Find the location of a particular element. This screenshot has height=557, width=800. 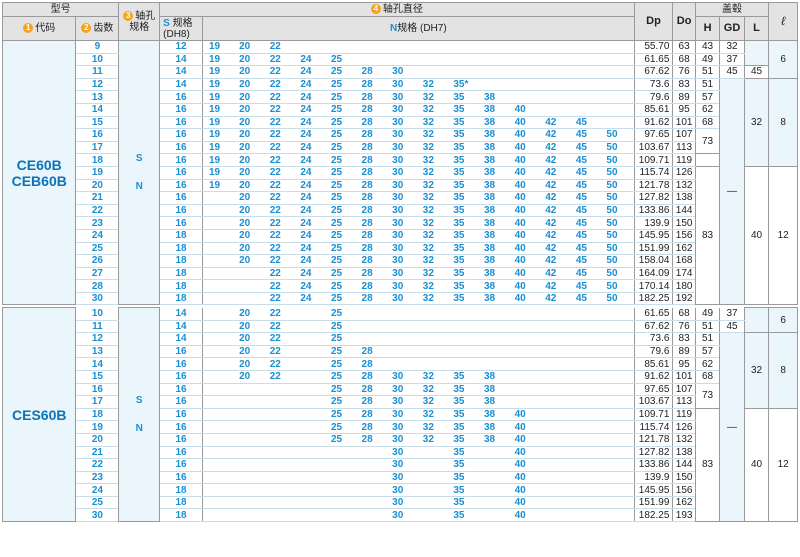

gd-header: GD is located at coordinates (732, 28).